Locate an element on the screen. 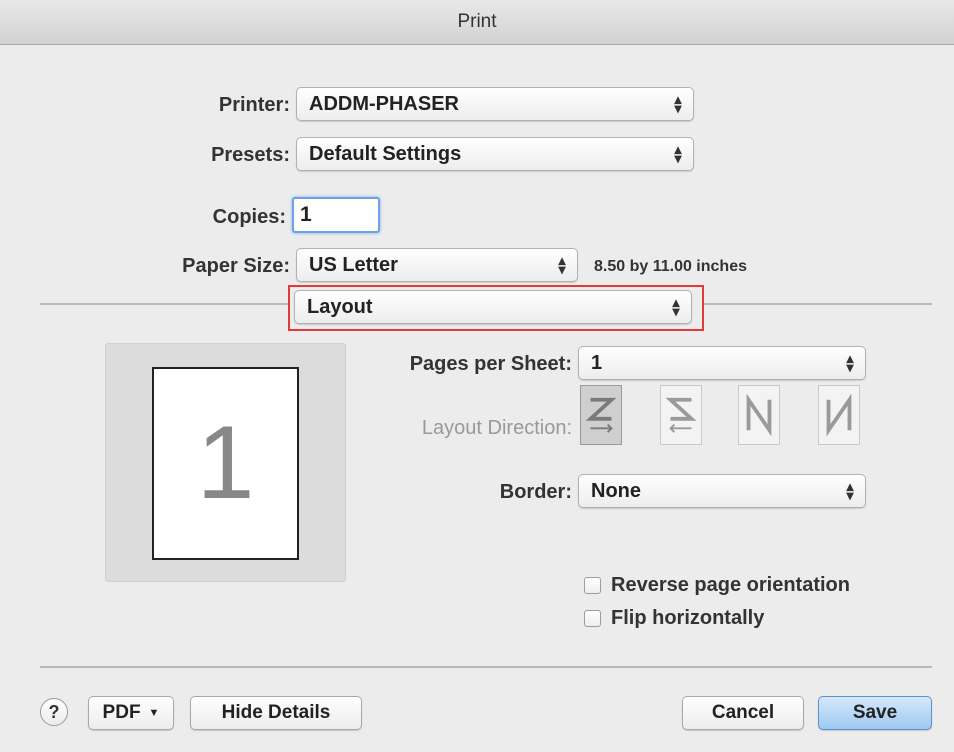 The height and width of the screenshot is (752, 954). save-label: Save is located at coordinates (875, 712).